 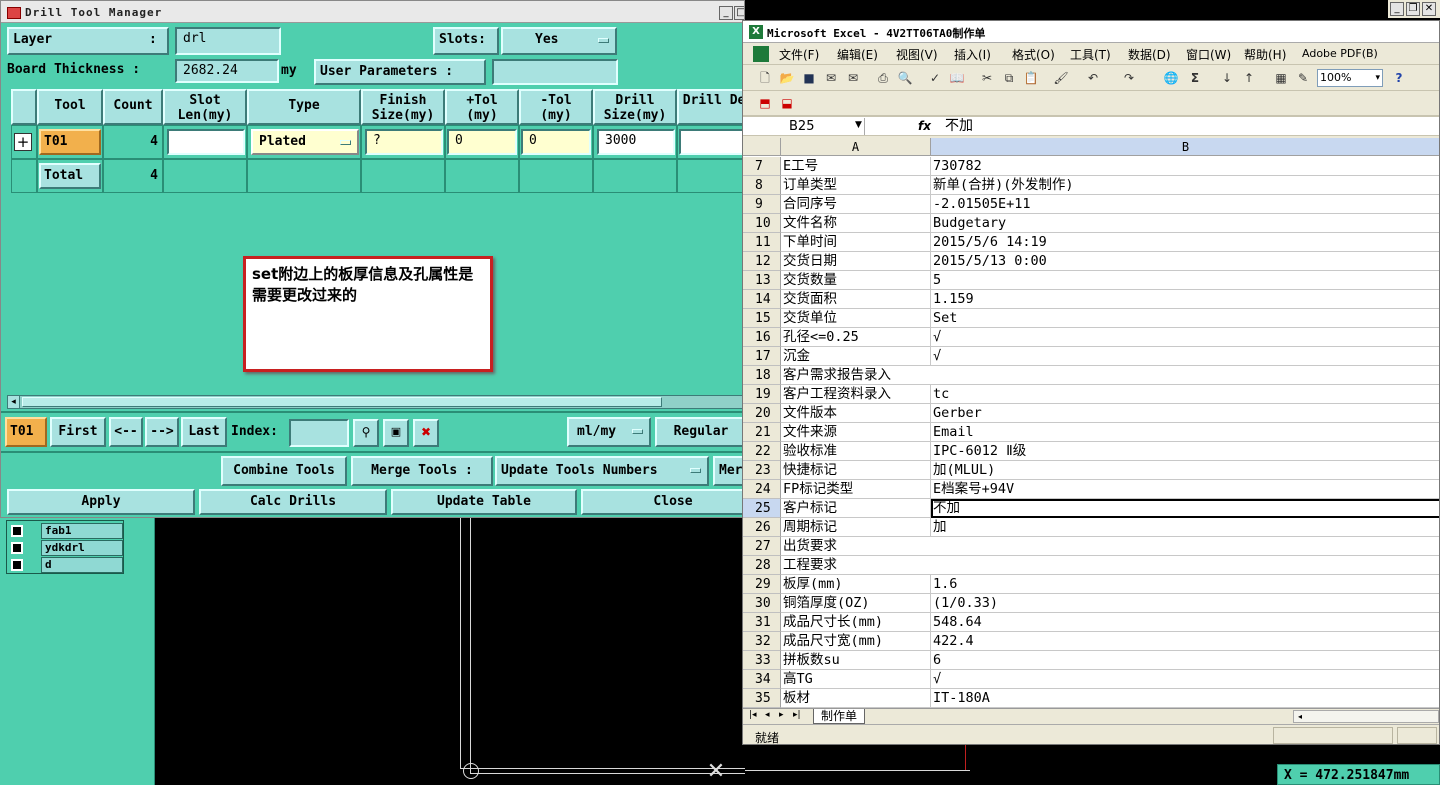 What do you see at coordinates (883, 78) in the screenshot?
I see `print-icon: ⎙` at bounding box center [883, 78].